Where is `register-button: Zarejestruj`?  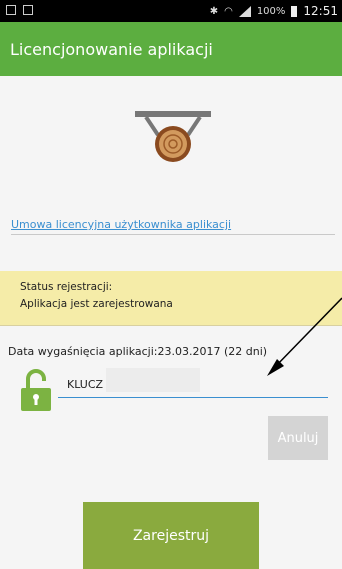 register-button: Zarejestruj is located at coordinates (171, 535).